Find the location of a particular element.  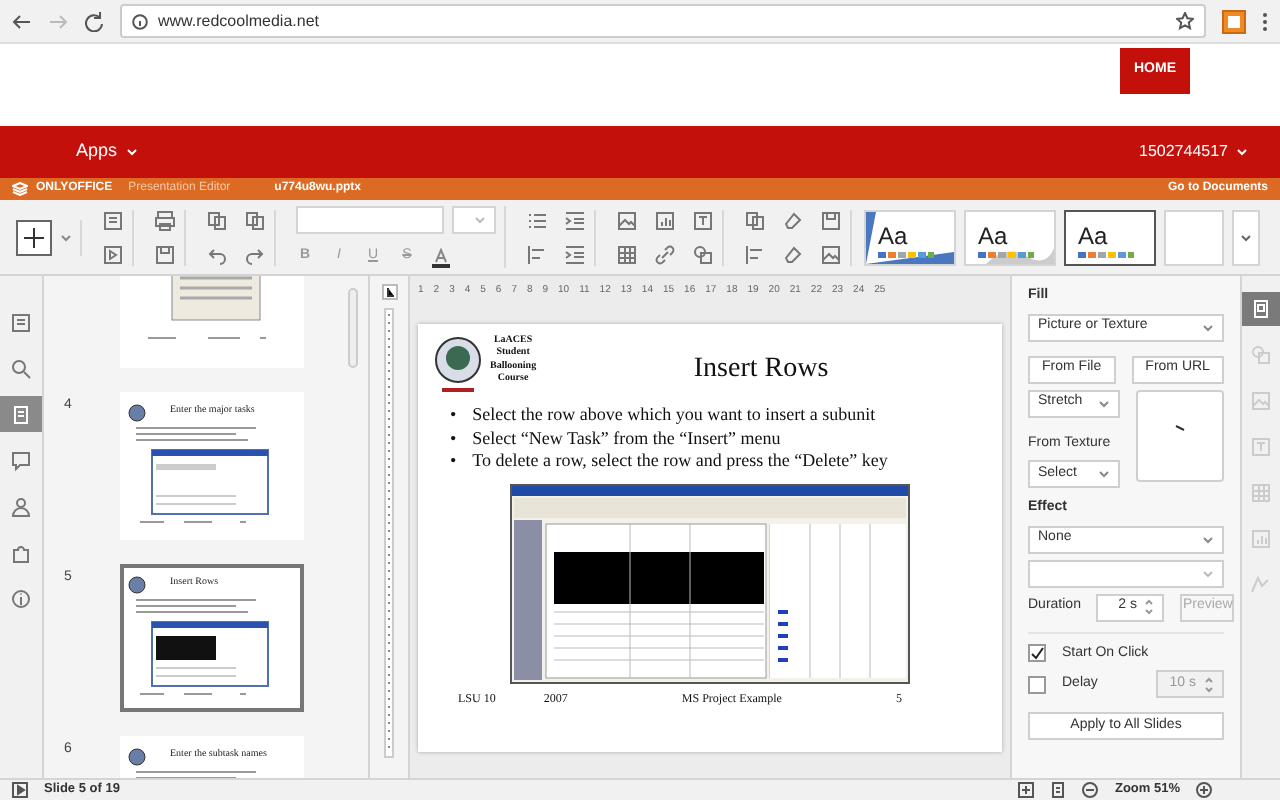

print-icon is located at coordinates (165, 220).